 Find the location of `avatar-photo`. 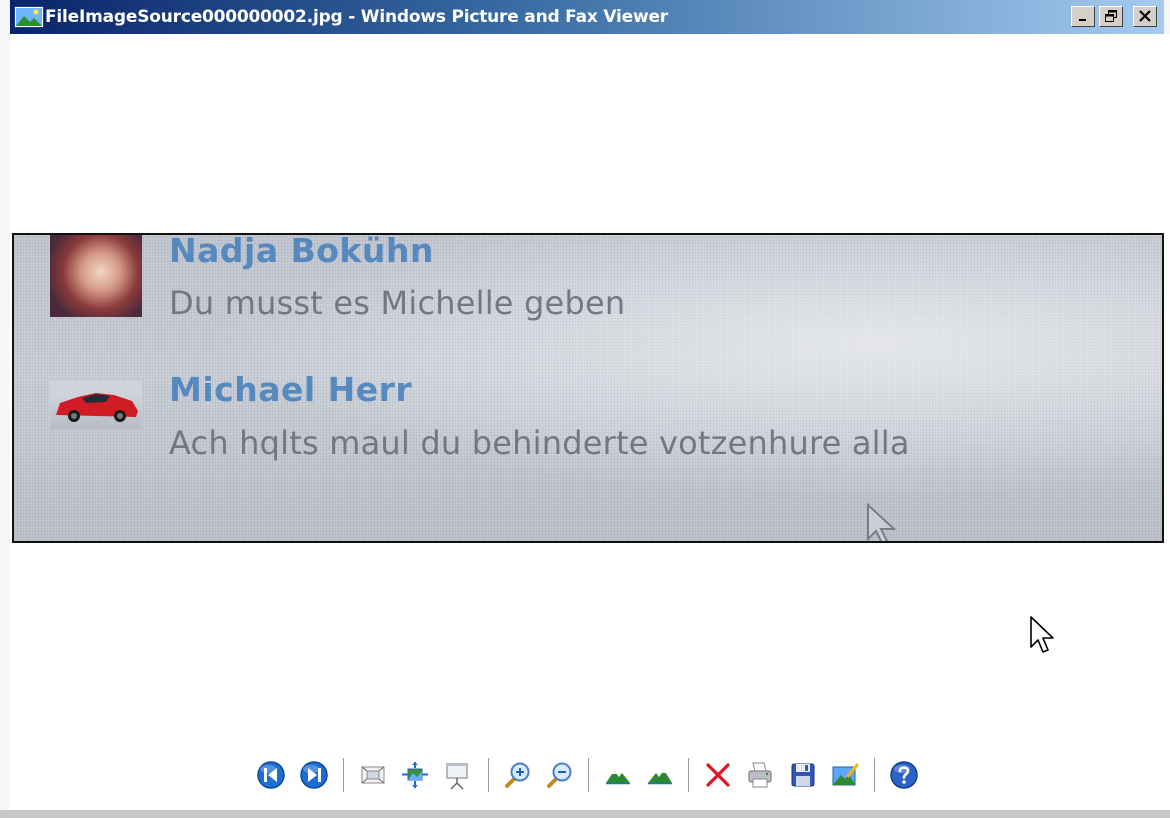

avatar-photo is located at coordinates (96, 276).